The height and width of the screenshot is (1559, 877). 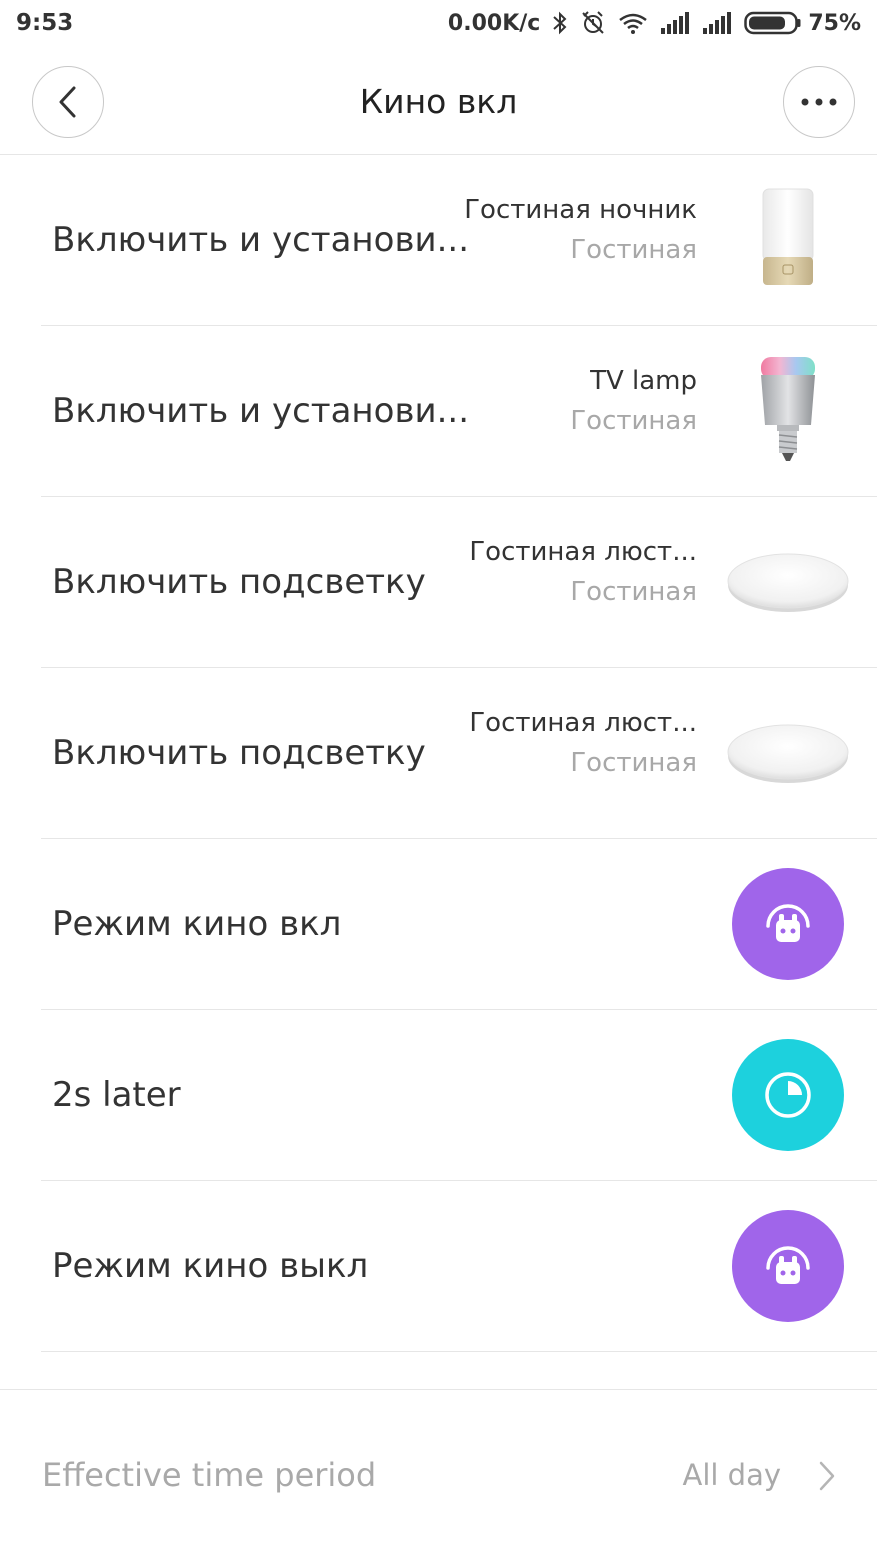 I want to click on effective-time-period-label: Effective time period, so click(x=209, y=1475).